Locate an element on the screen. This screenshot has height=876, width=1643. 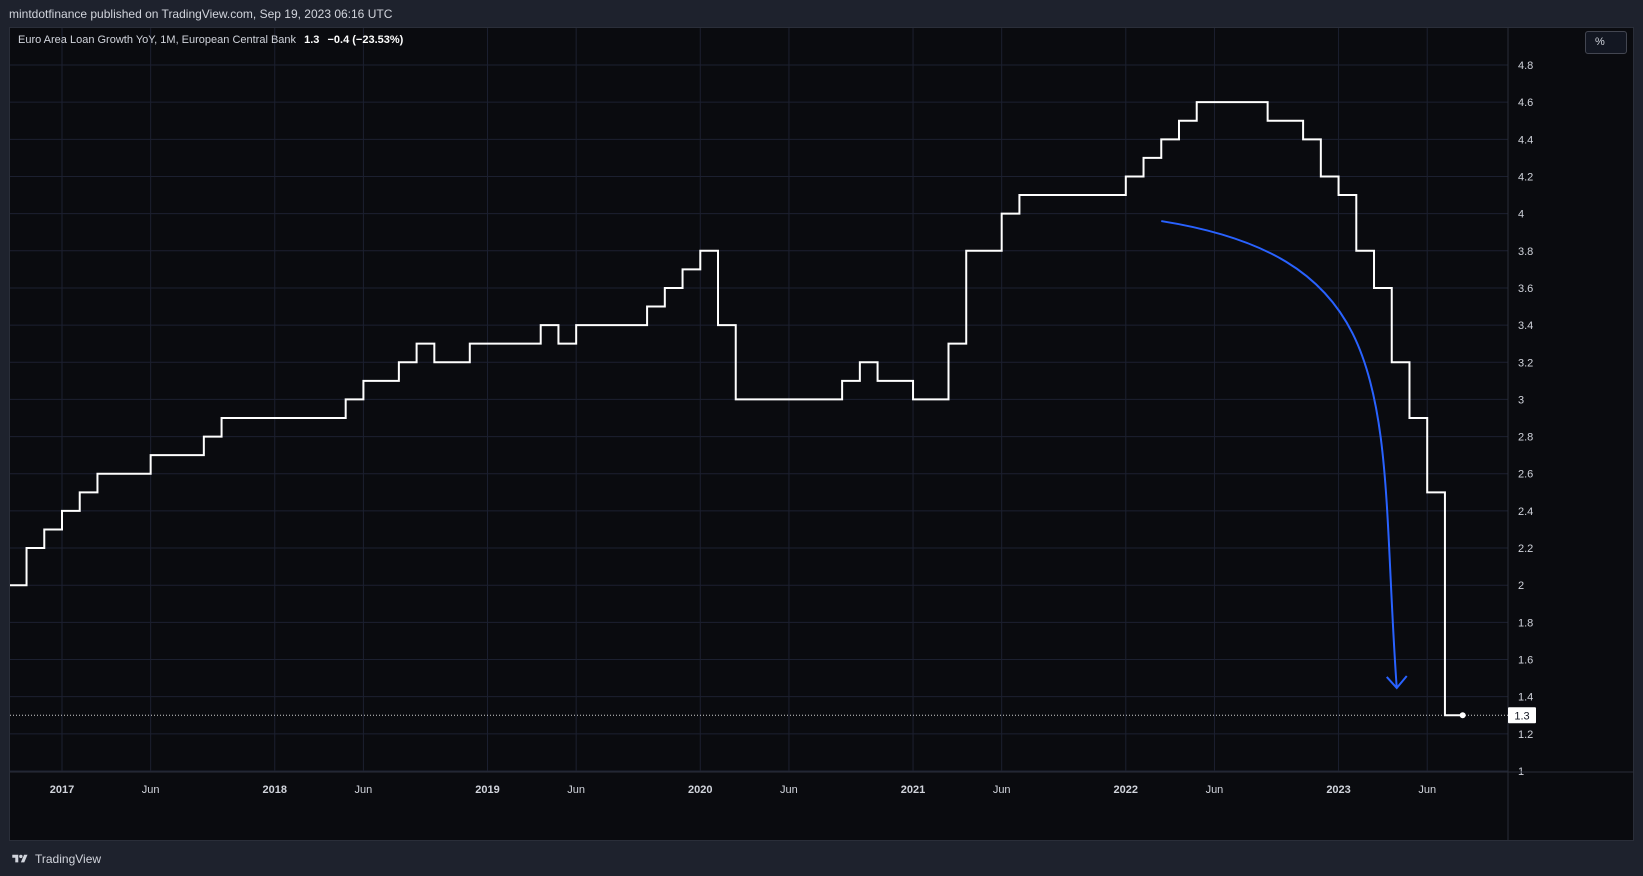
y-tick-label: 2.6 is located at coordinates (1525, 475).